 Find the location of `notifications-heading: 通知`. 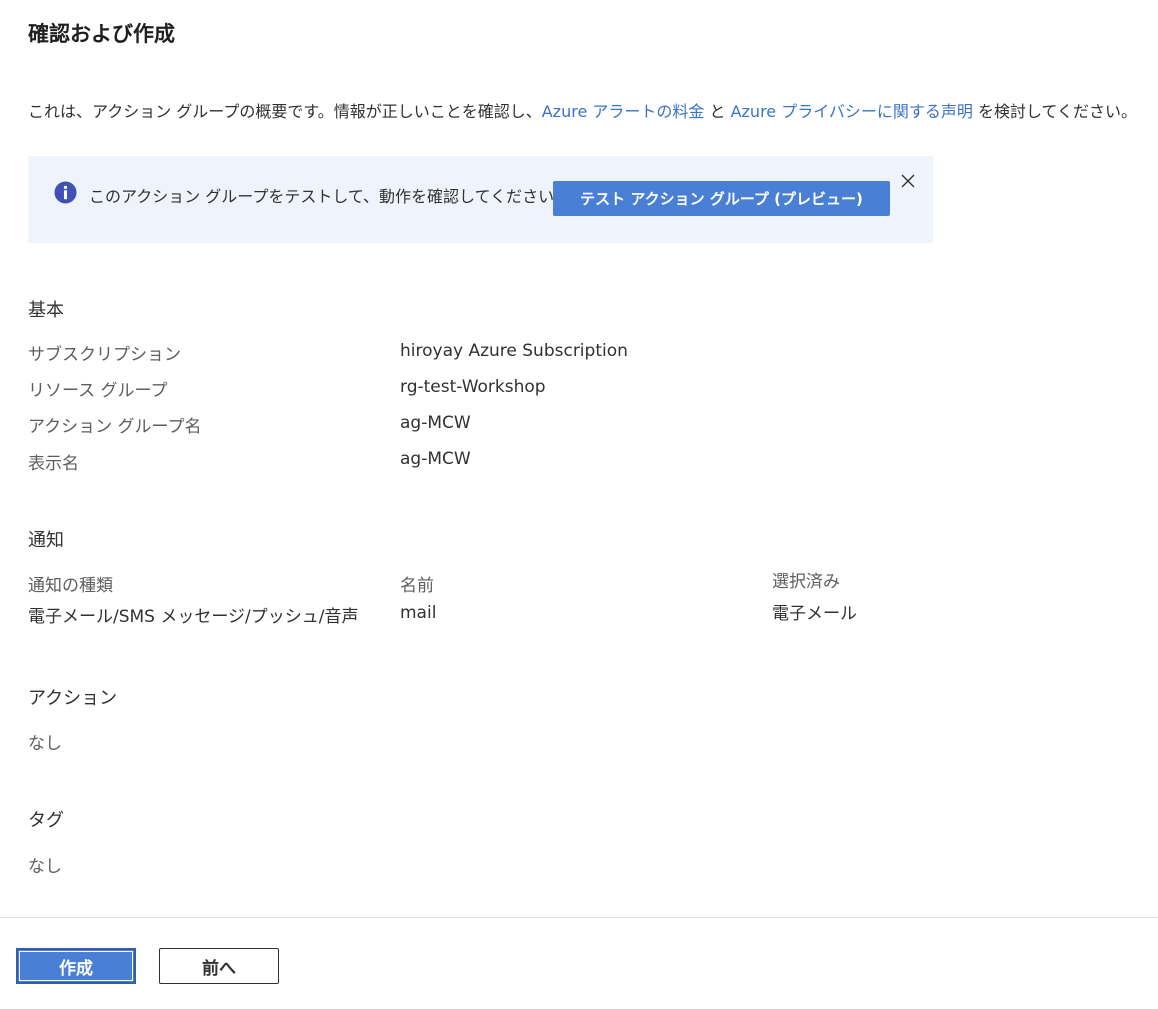

notifications-heading: 通知 is located at coordinates (46, 540).